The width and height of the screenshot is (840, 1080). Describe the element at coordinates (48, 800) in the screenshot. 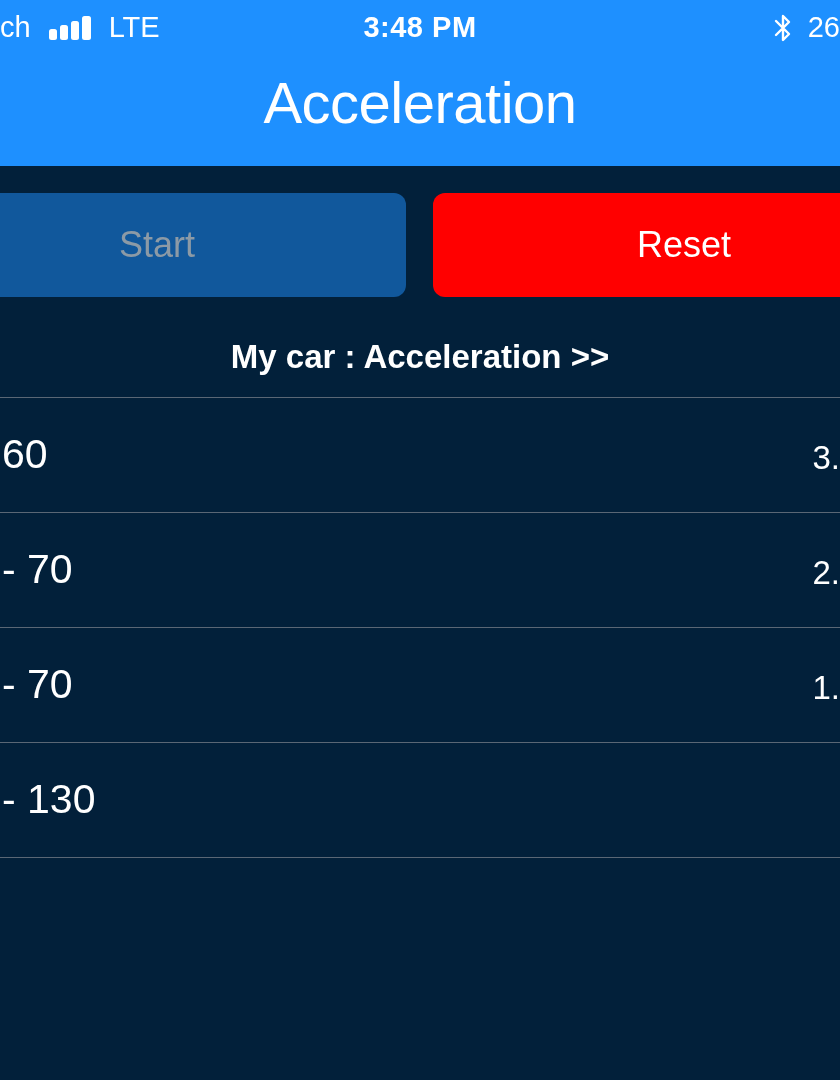

I see `speed-range-text: - 130` at that location.